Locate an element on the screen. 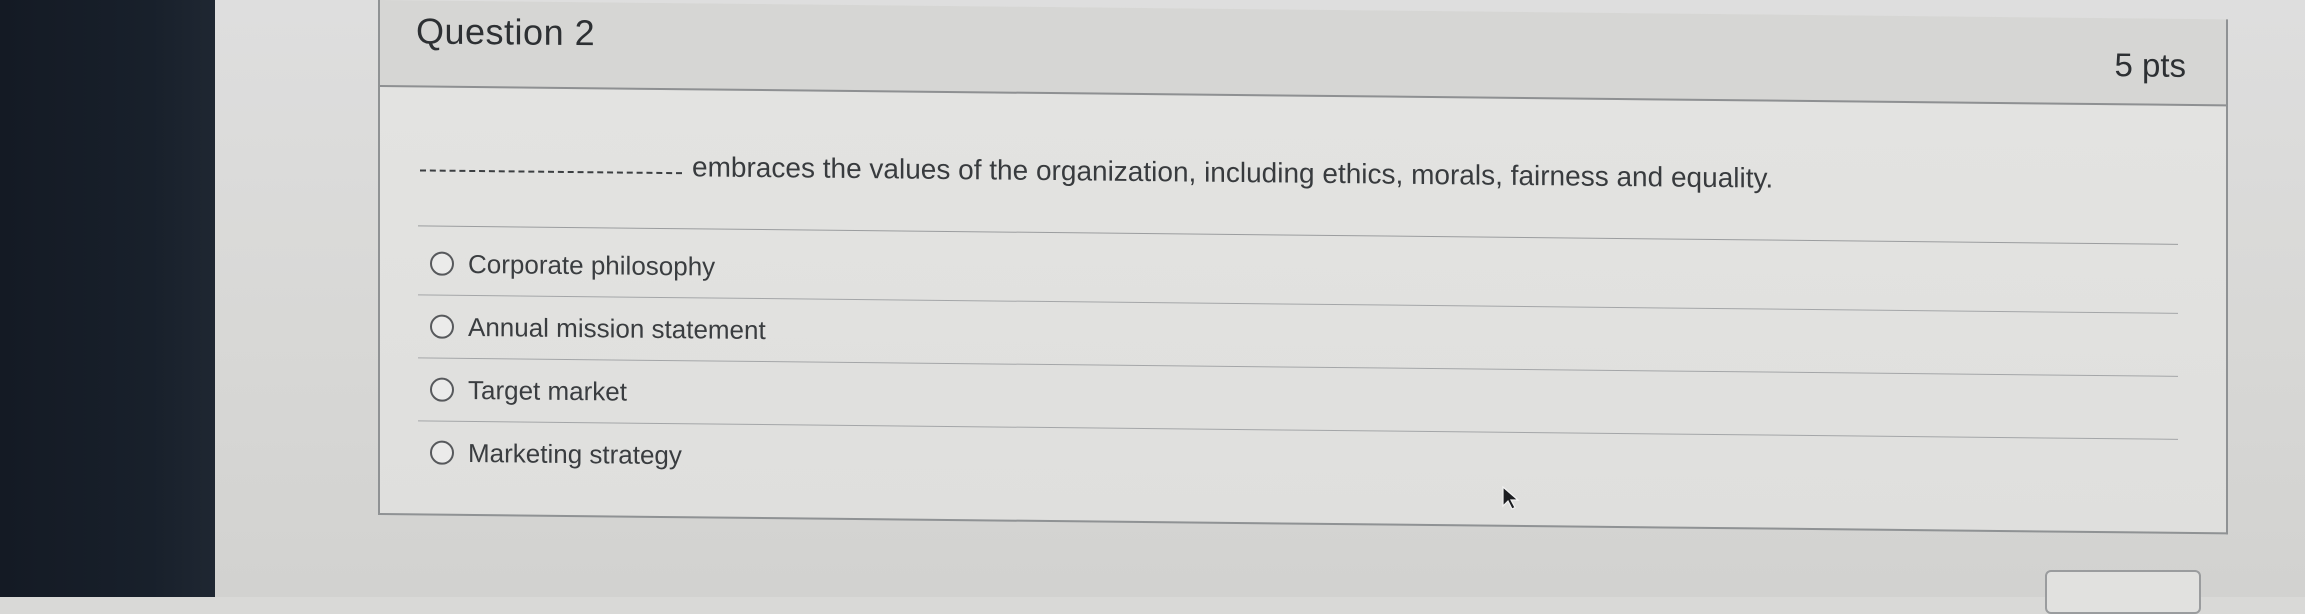 This screenshot has width=2305, height=614. next-button-partial is located at coordinates (2123, 592).